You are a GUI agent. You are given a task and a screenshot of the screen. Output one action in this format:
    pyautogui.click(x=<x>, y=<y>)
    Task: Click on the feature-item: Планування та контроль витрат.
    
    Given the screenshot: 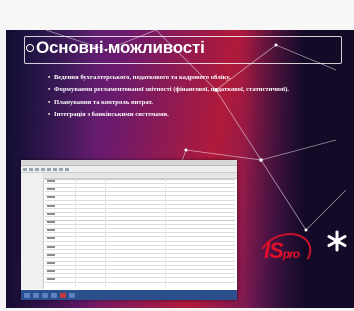 What is the action you would take?
    pyautogui.click(x=194, y=103)
    